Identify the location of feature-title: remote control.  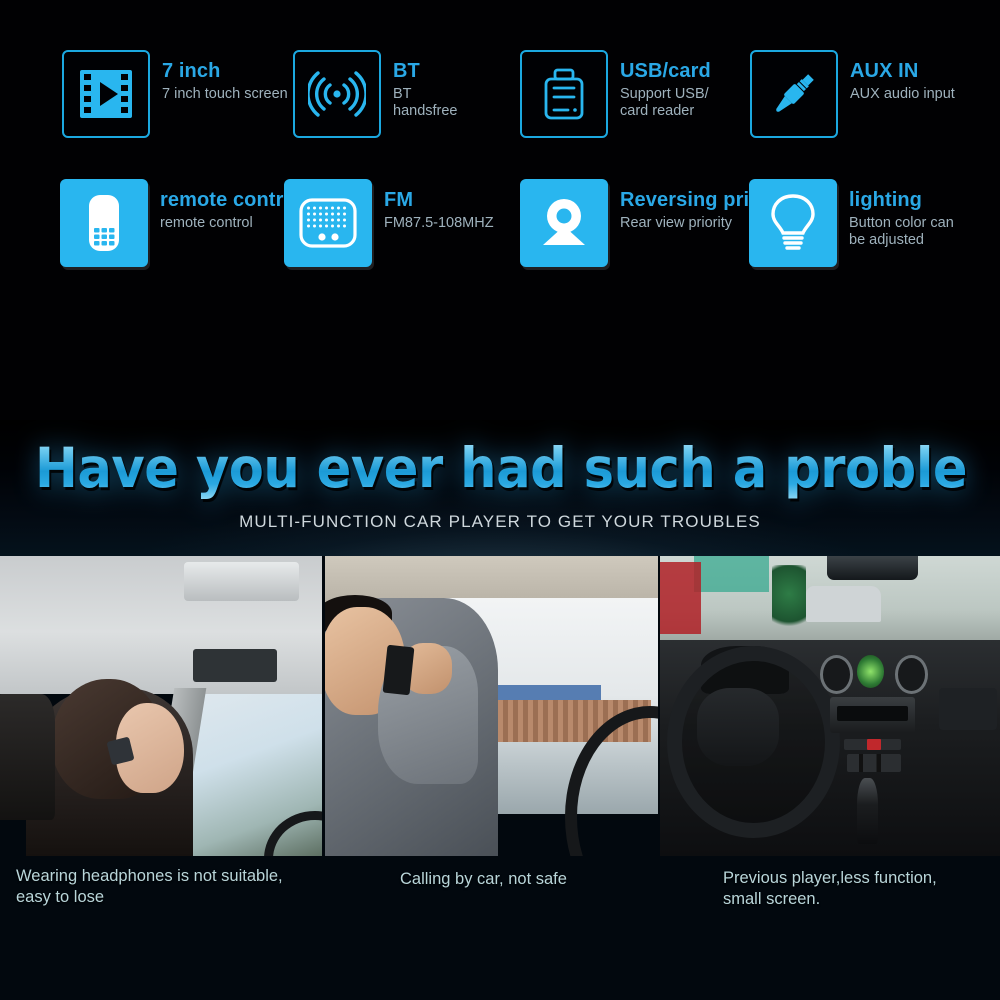
(231, 200).